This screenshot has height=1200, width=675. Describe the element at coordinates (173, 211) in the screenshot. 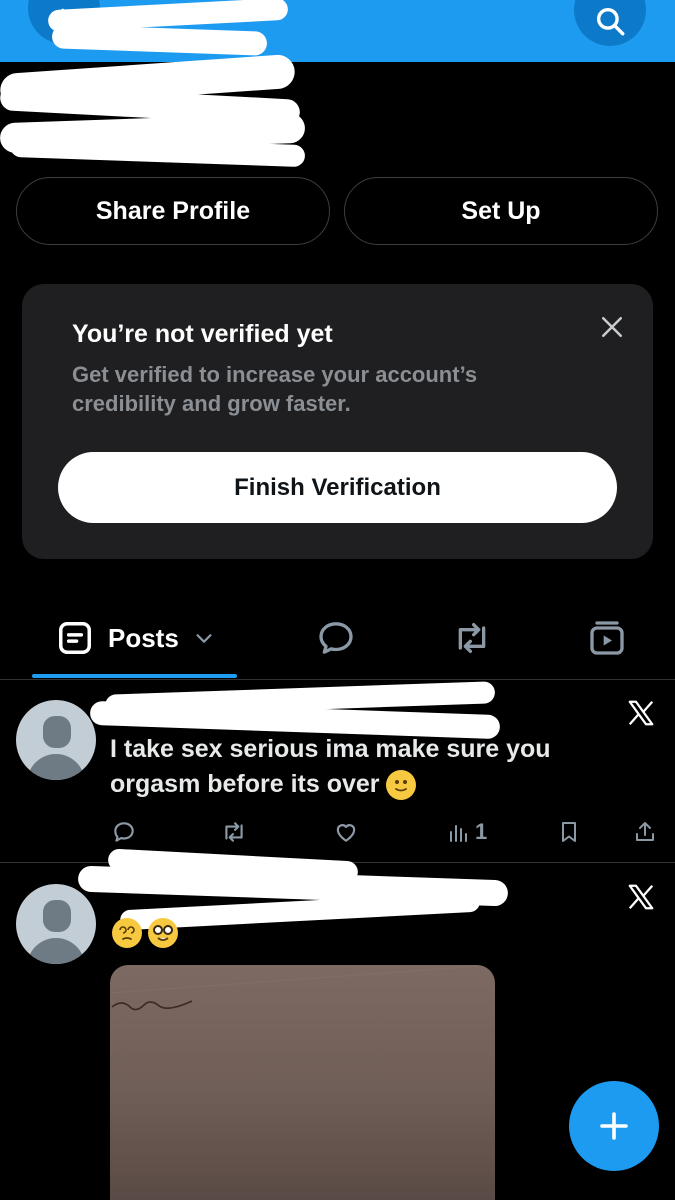

I see `share-profile-button: Share Profile` at that location.